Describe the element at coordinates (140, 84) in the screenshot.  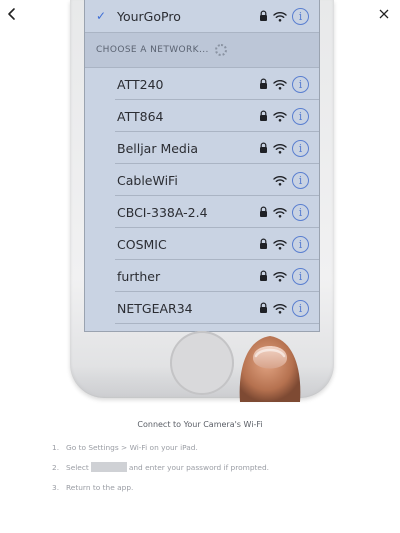
I see `network-name: ATT240` at that location.